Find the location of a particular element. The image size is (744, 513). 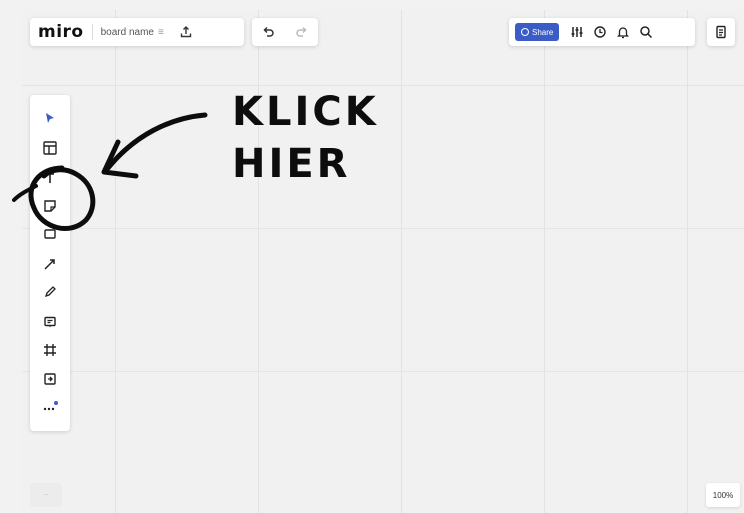

board-list-panel is located at coordinates (721, 32).